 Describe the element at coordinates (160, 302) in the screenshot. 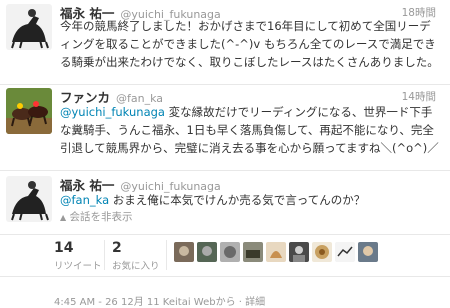

I see `tweet-meta: 4:45 AM - 26 12月 11 Keitai Webから · 詳細` at that location.